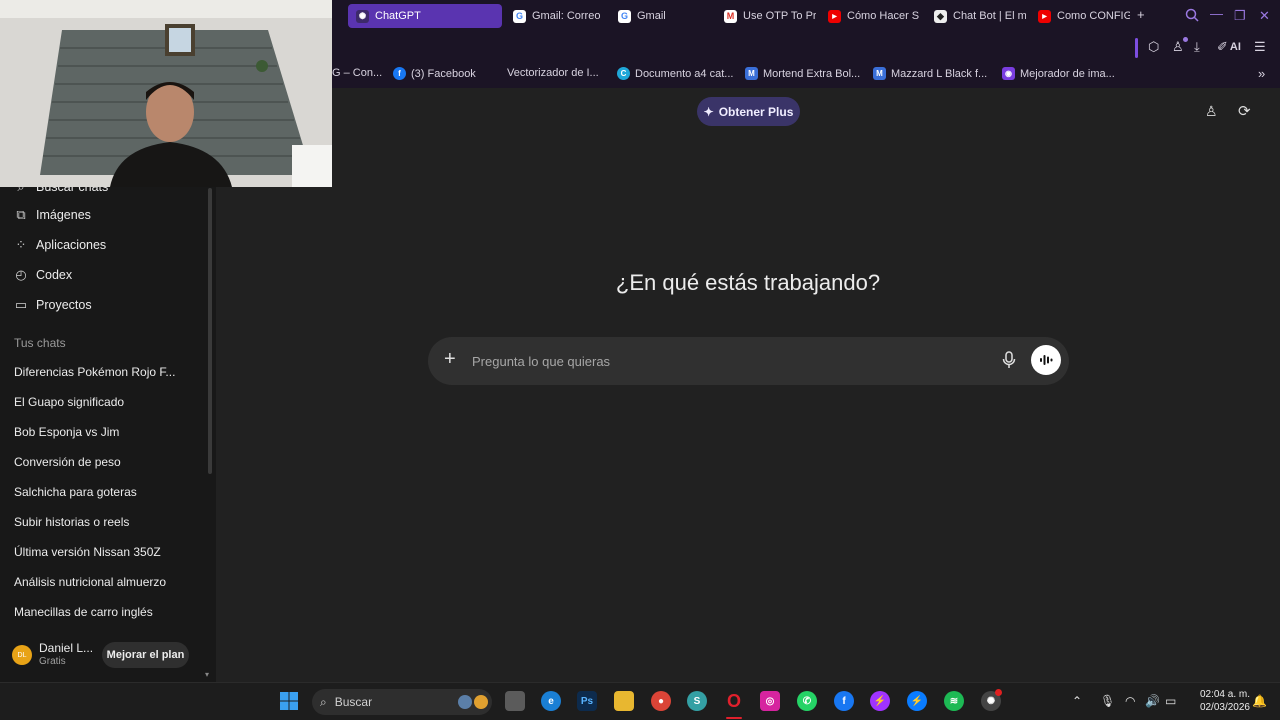  What do you see at coordinates (1229, 47) in the screenshot?
I see `ai-button: ✐ AI` at bounding box center [1229, 47].